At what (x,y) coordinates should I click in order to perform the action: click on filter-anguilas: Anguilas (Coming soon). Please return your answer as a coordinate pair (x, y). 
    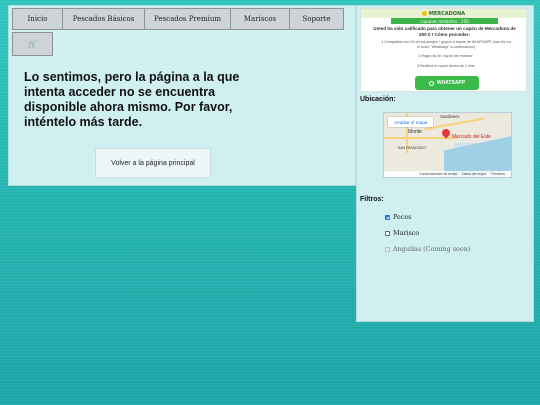
    Looking at the image, I should click on (427, 249).